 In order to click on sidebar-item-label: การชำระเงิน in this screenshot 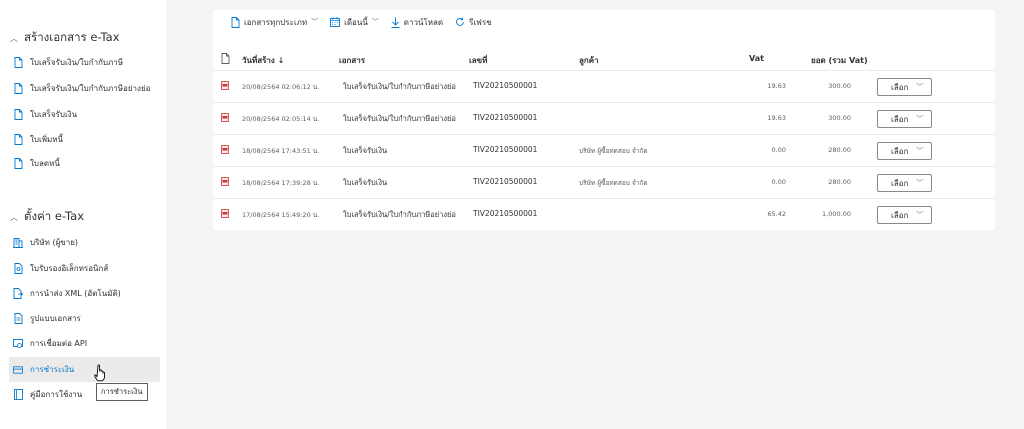, I will do `click(52, 369)`.